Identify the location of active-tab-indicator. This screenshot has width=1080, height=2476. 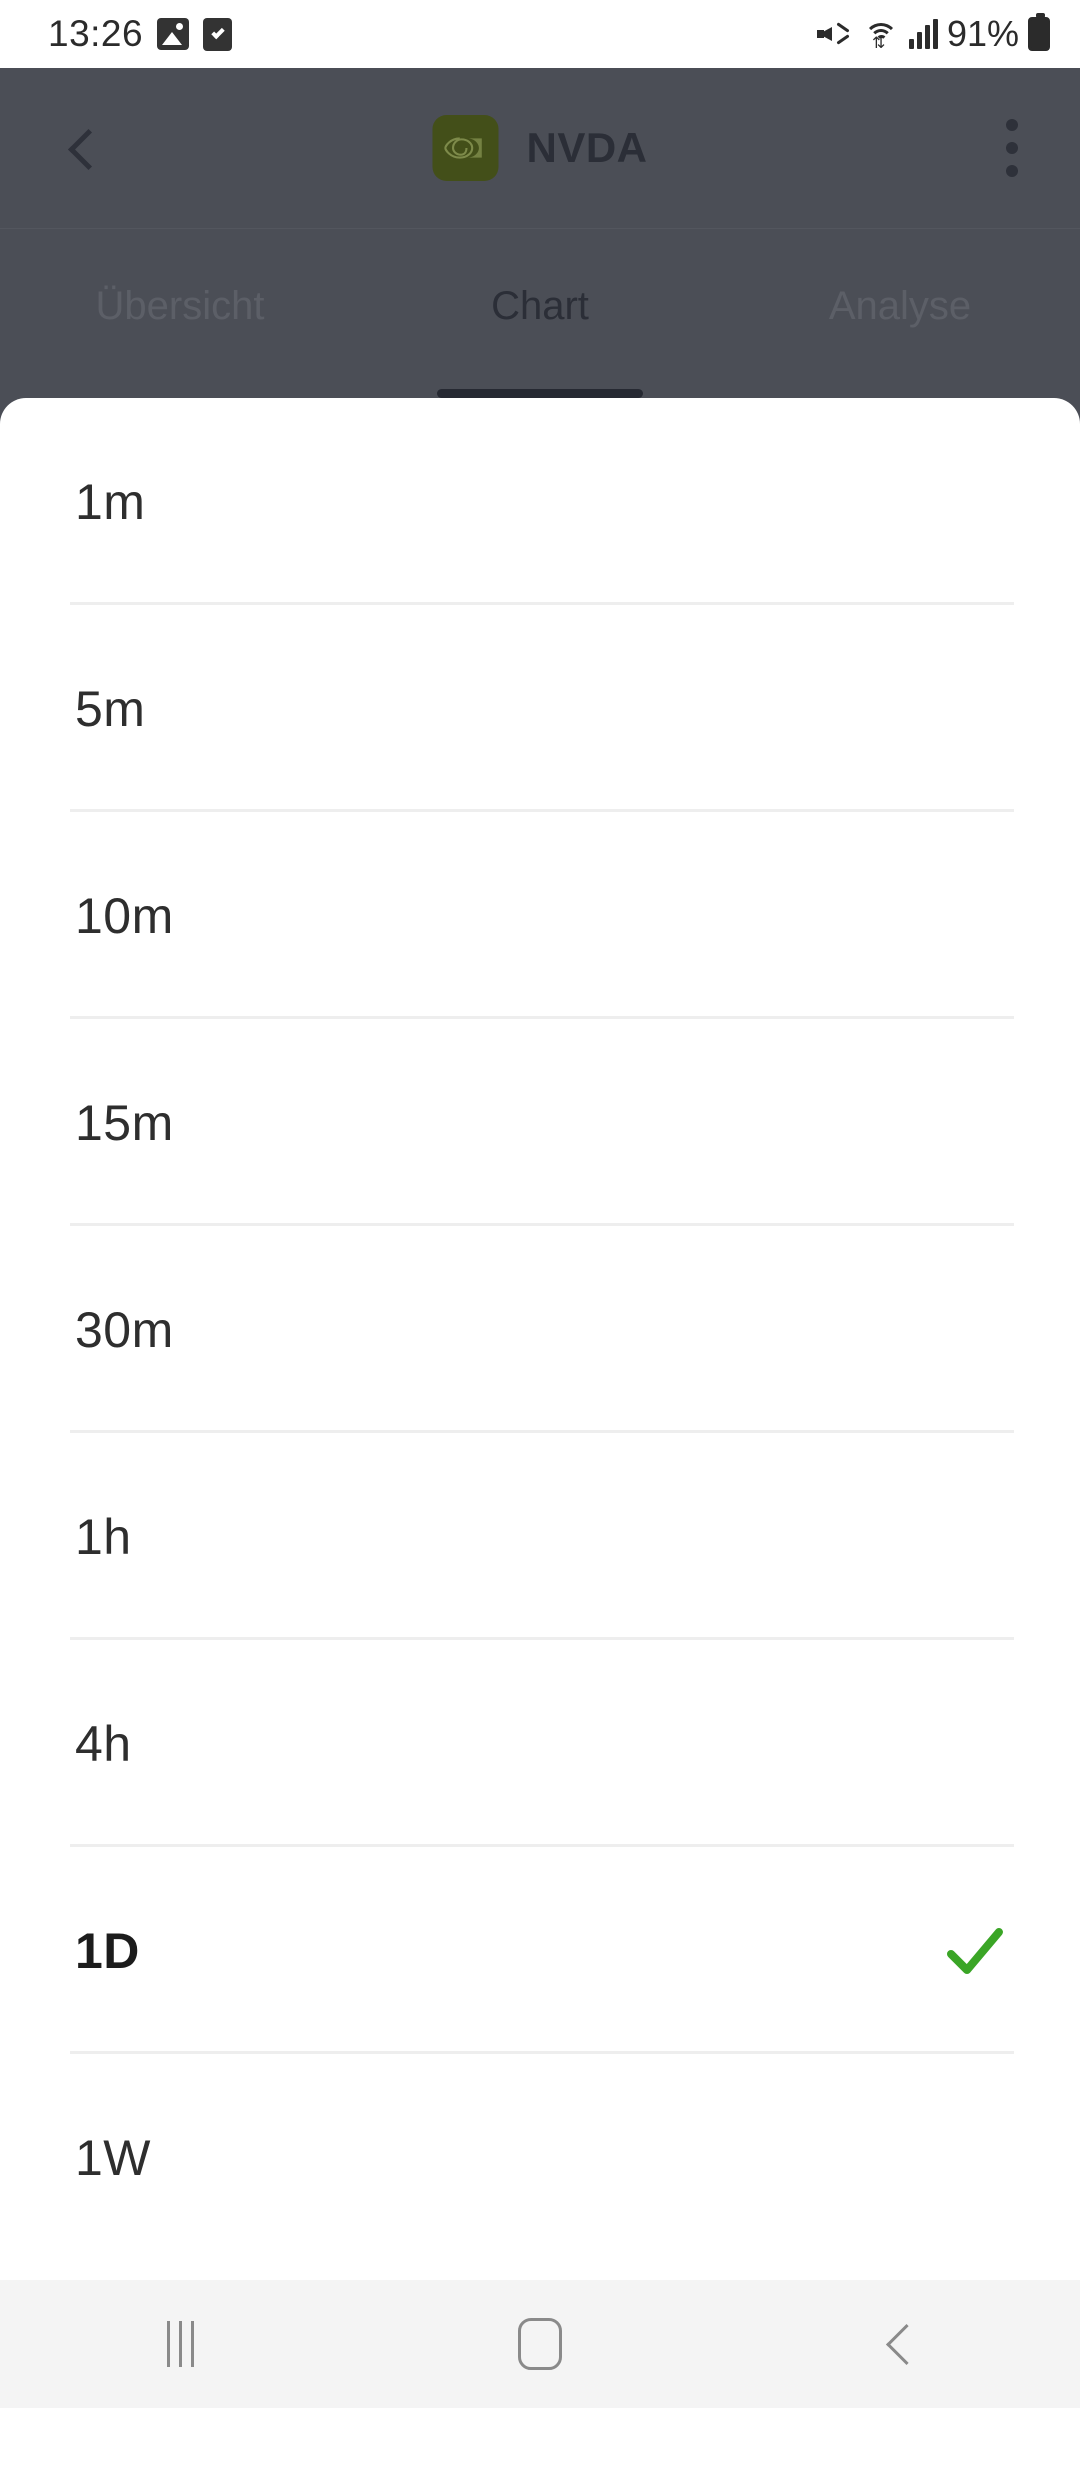
(540, 393).